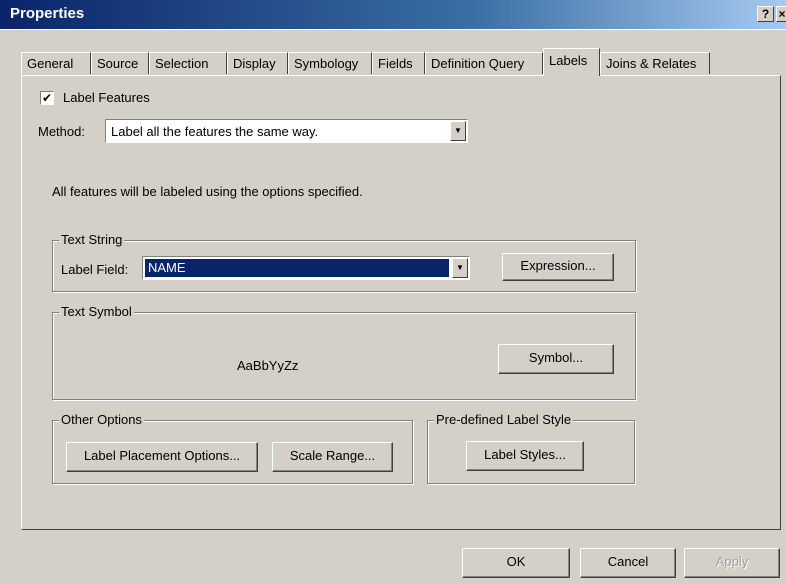 The width and height of the screenshot is (786, 584). What do you see at coordinates (106, 97) in the screenshot?
I see `label-features-label: Label Features` at bounding box center [106, 97].